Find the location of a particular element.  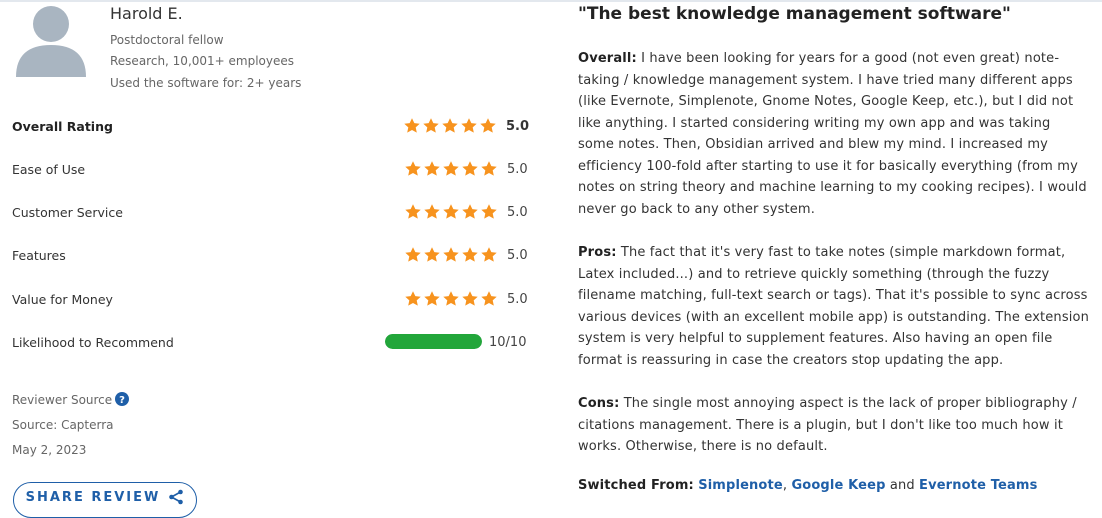

rating-label-value-for-money: Value for Money is located at coordinates (62, 299).